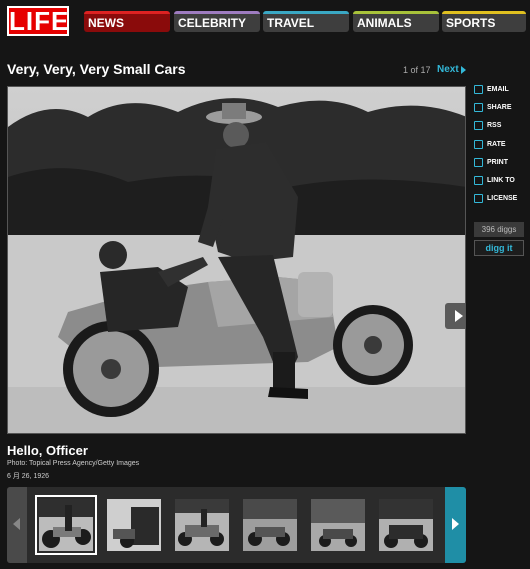  I want to click on share-email: EMAIL, so click(491, 91).